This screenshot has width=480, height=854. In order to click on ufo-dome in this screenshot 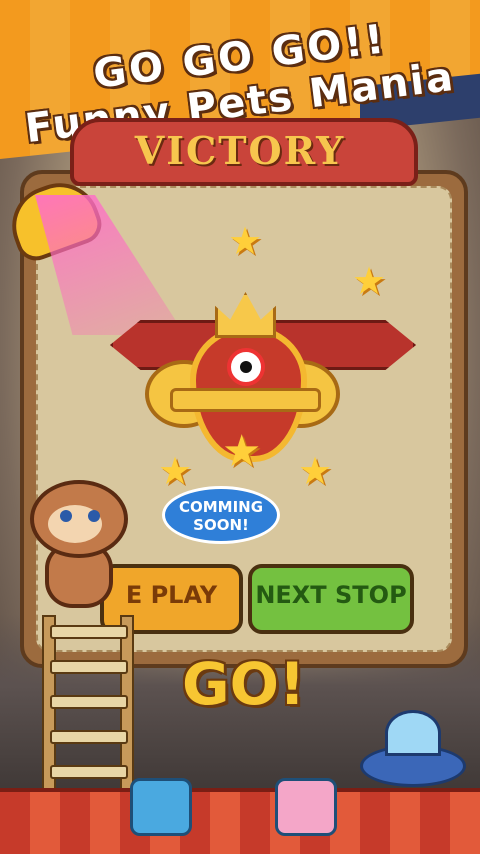, I will do `click(413, 733)`.